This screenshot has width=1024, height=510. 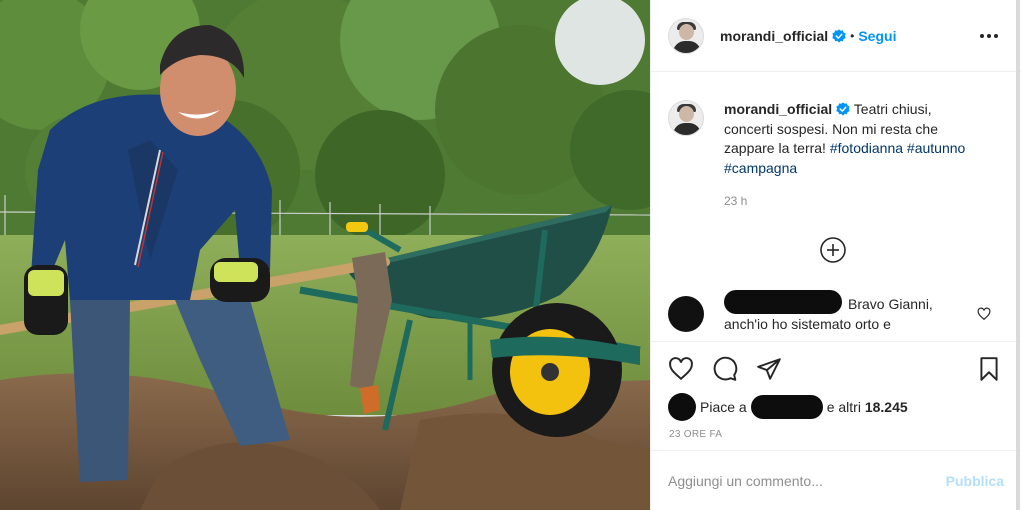 What do you see at coordinates (975, 481) in the screenshot?
I see `publish-button: Pubblica` at bounding box center [975, 481].